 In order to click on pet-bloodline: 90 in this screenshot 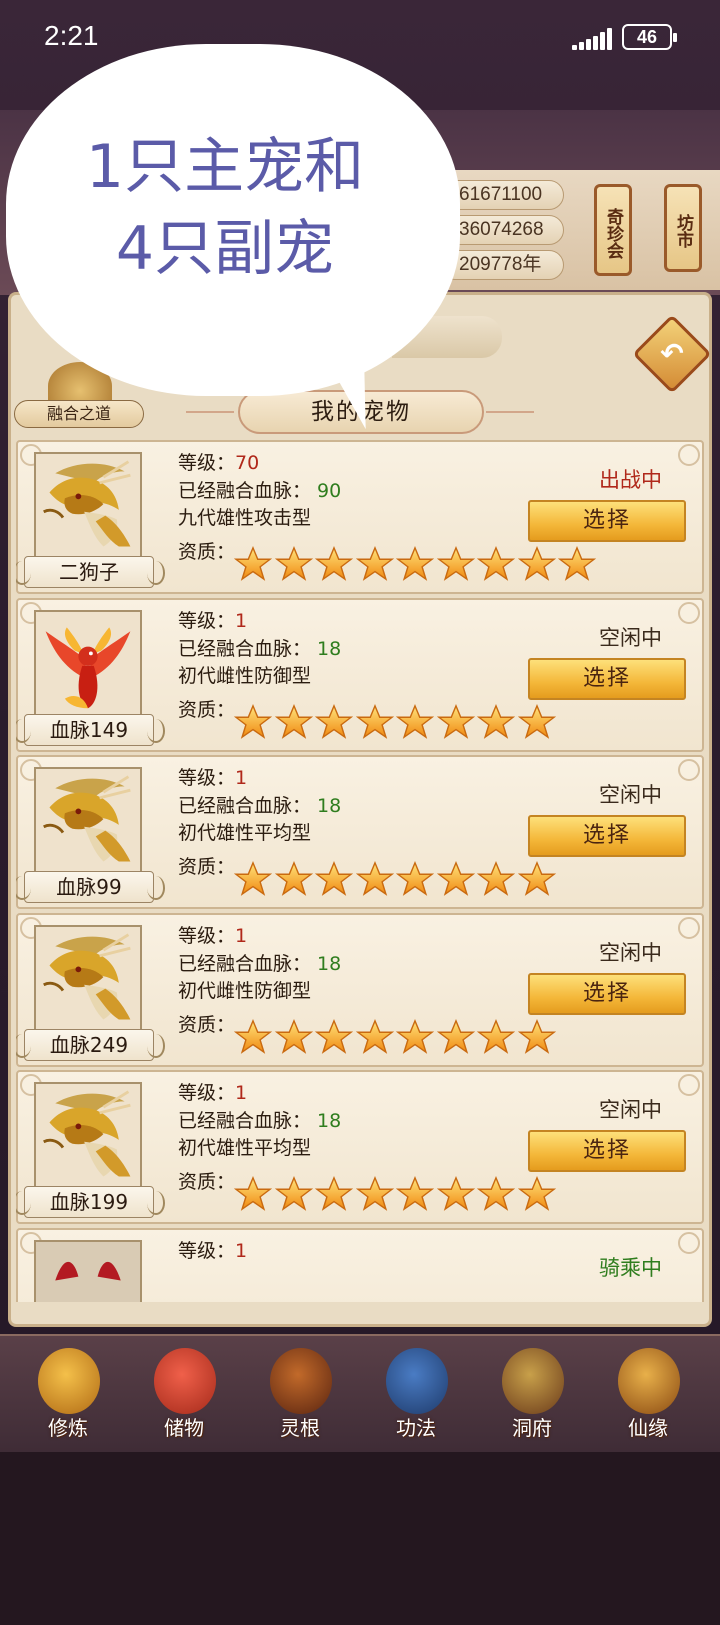, I will do `click(329, 491)`.